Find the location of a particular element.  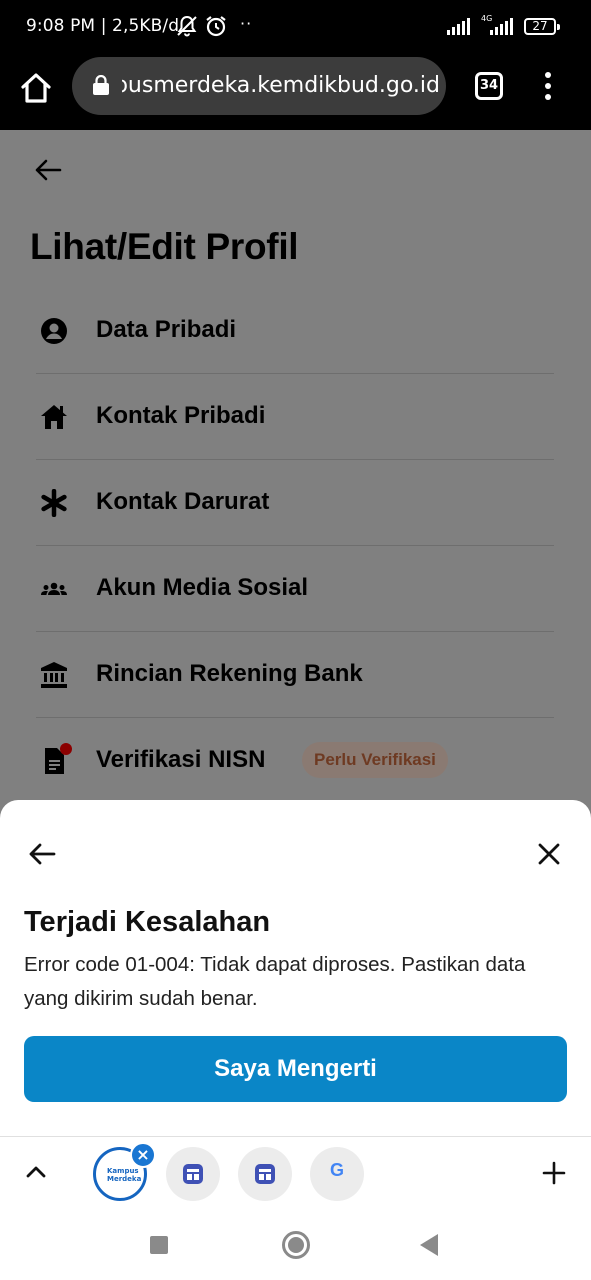

close-tab-icon: × is located at coordinates (143, 1155).